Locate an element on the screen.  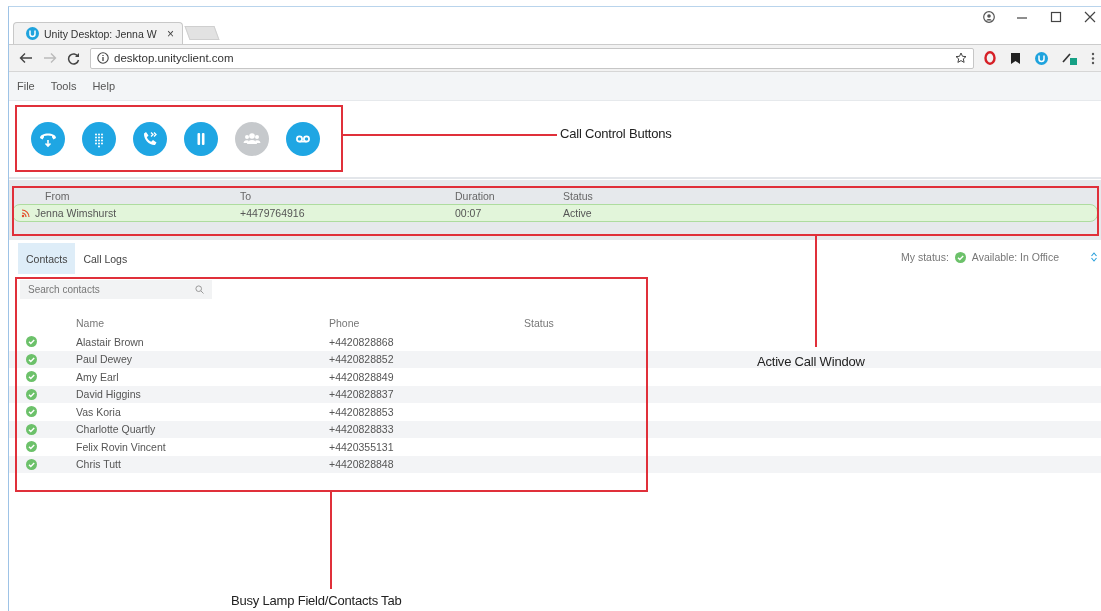
contact-name: Paul Dewey is located at coordinates (104, 359).